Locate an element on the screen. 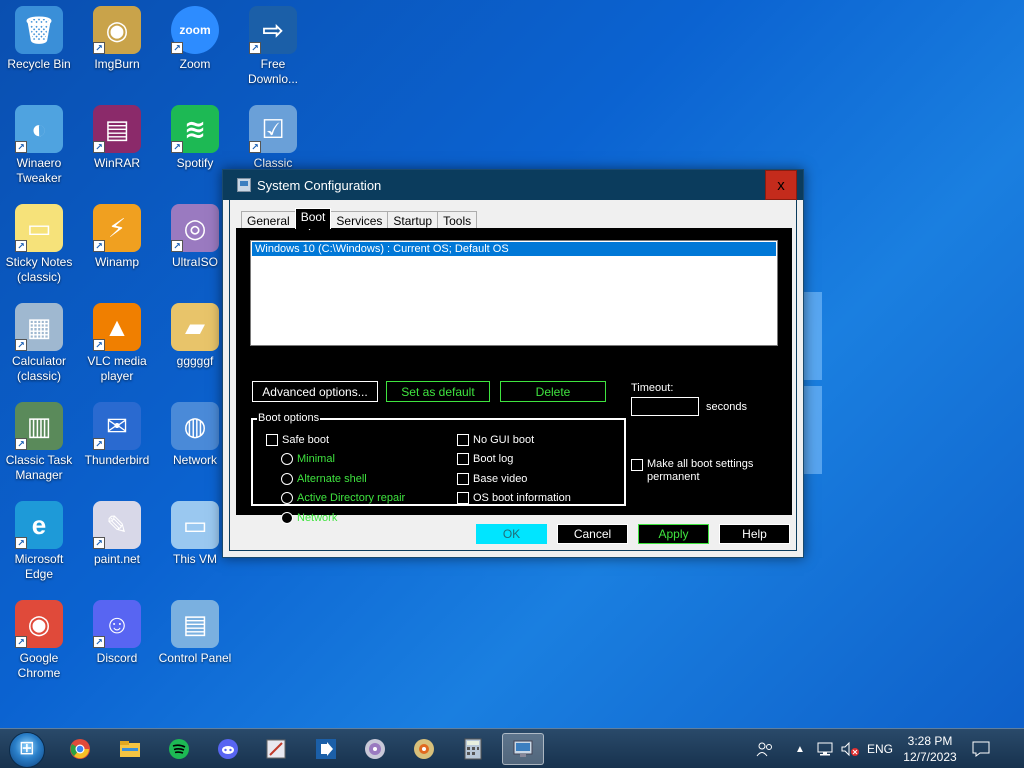  desktop-icon-paint-net: ✎ ↗ paint.net is located at coordinates (117, 534).